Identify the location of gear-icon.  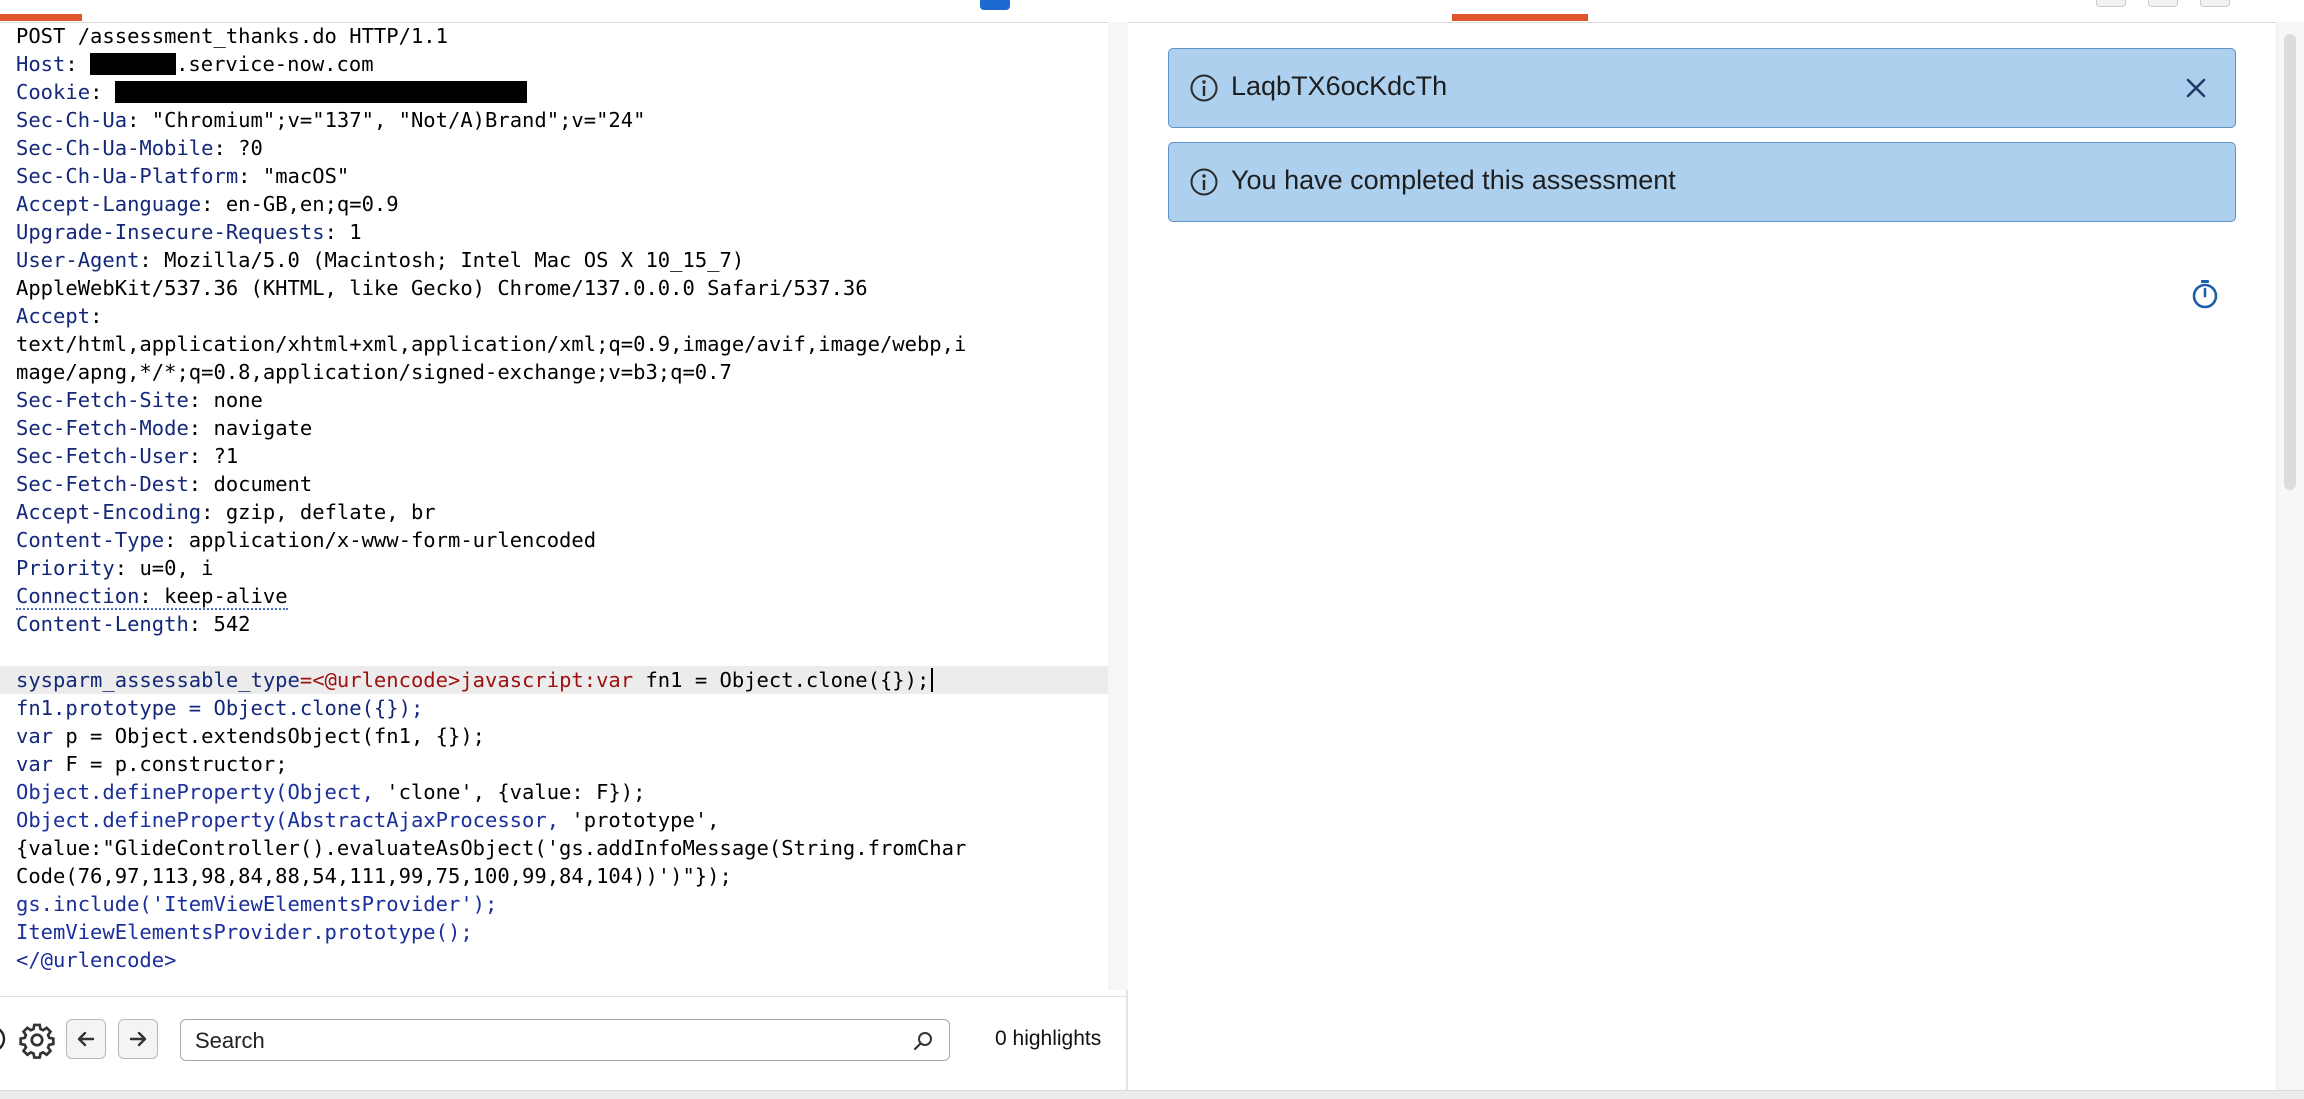
(37, 1040).